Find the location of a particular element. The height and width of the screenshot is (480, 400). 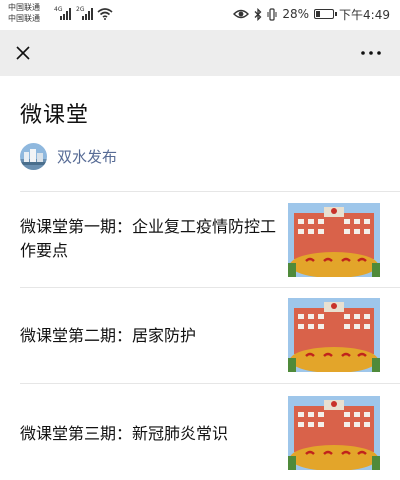

nav-bar is located at coordinates (200, 53).